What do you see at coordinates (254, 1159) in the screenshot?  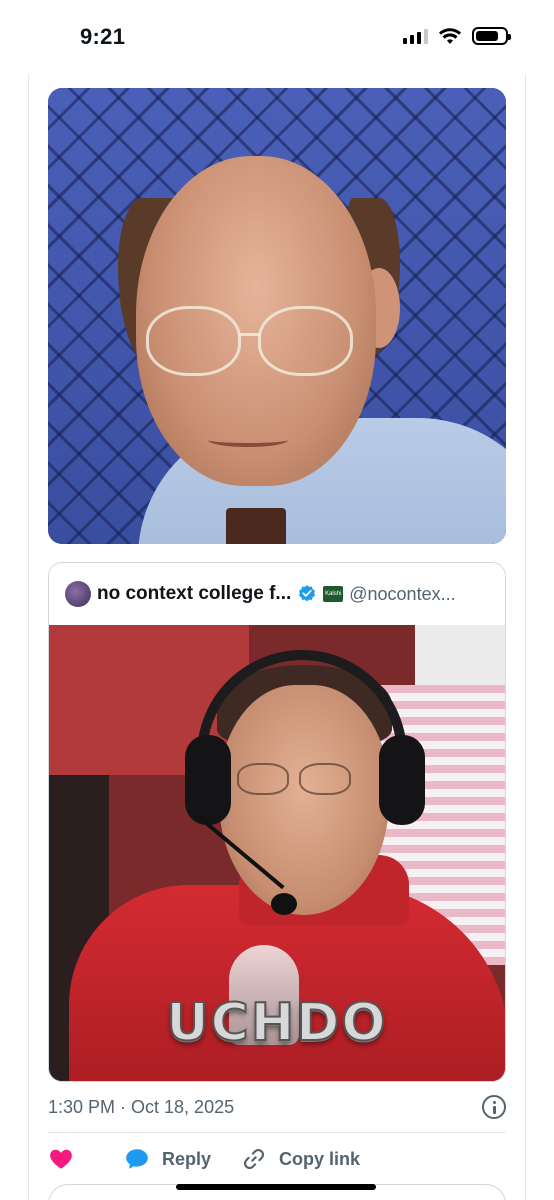 I see `link-icon` at bounding box center [254, 1159].